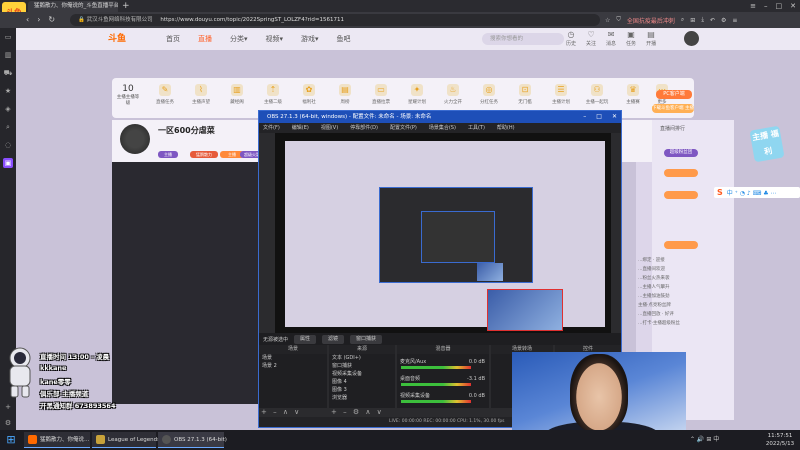 This screenshot has width=800, height=450. What do you see at coordinates (300, 128) in the screenshot?
I see `menu-edit: 编辑(E)` at bounding box center [300, 128].